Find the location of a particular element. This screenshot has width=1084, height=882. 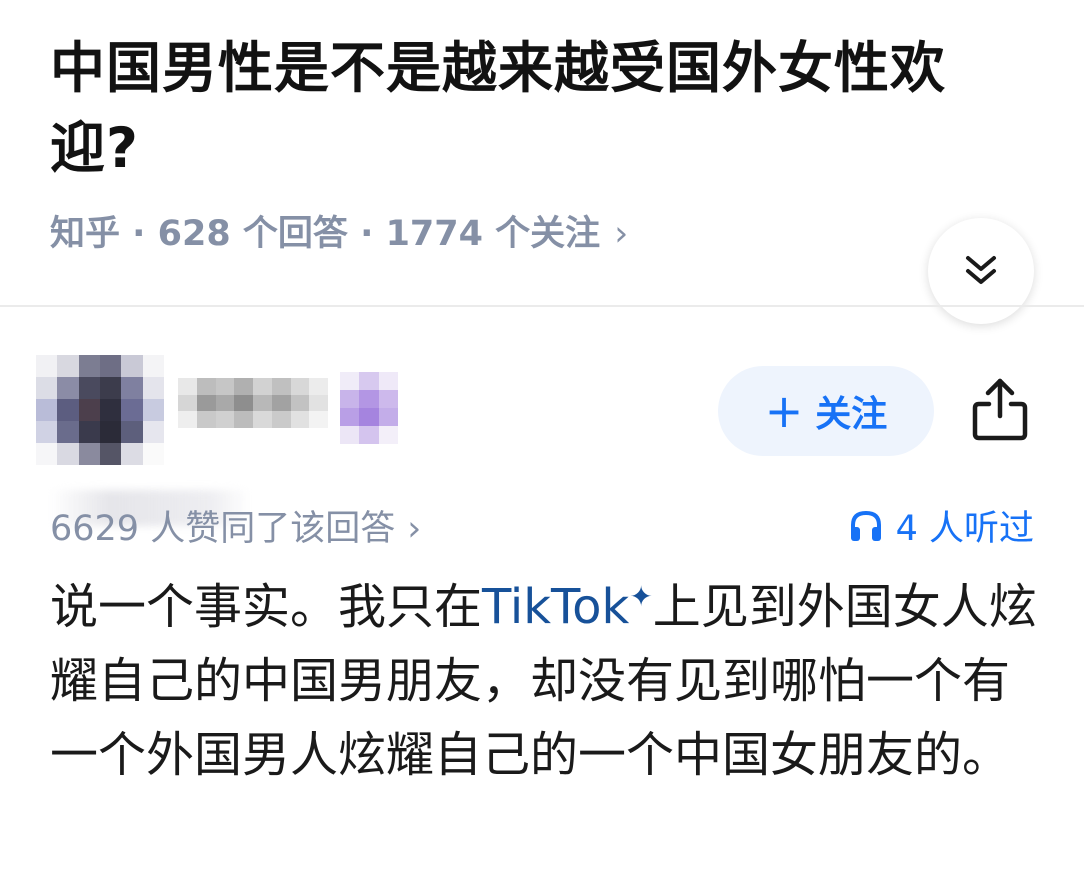

listen-count: 4 人听过 is located at coordinates (941, 525).